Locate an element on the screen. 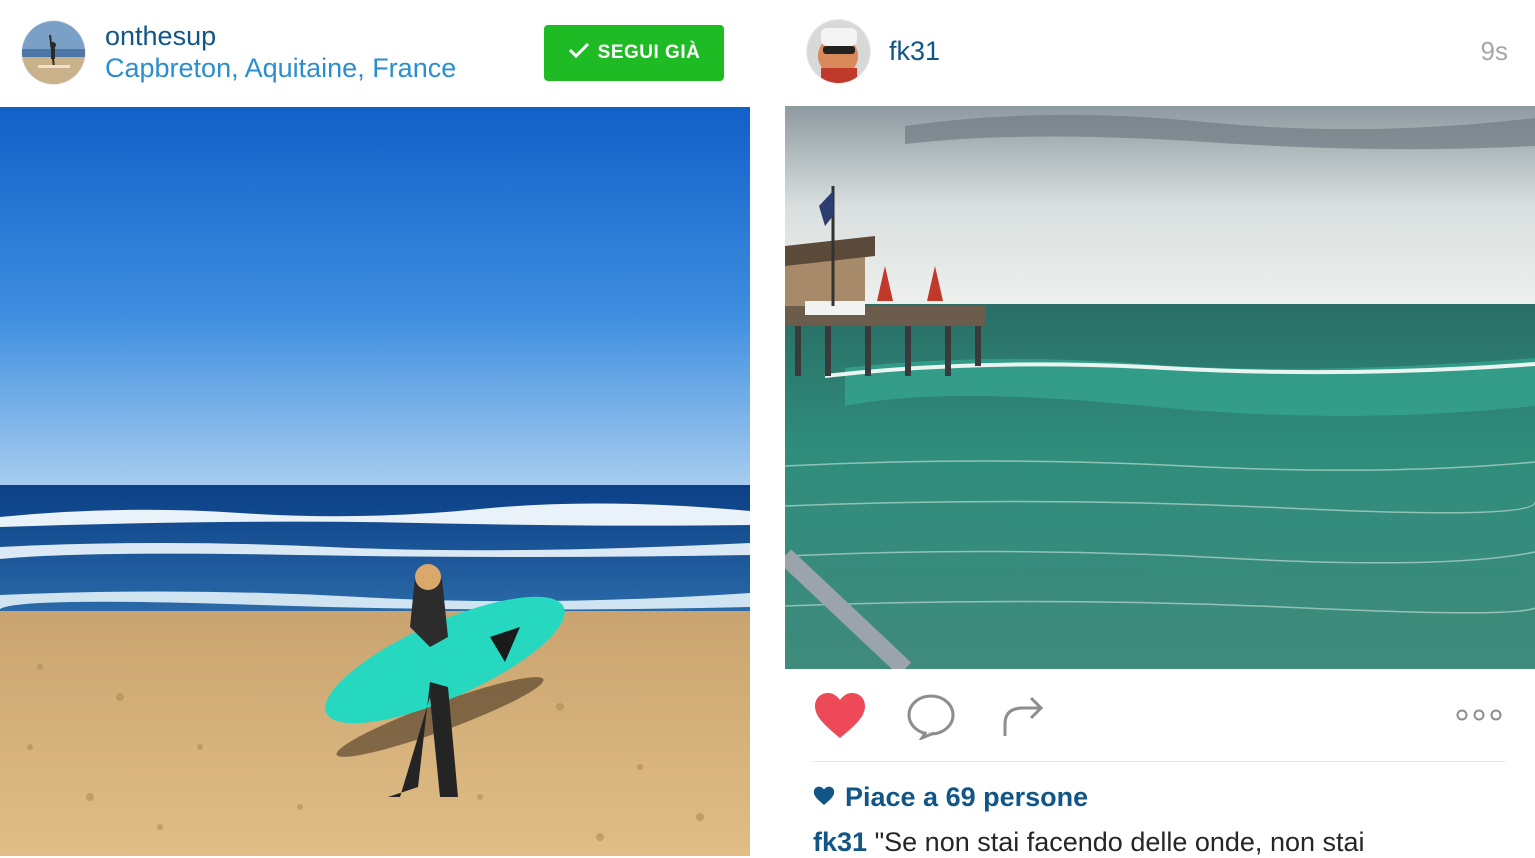  username: onthesup is located at coordinates (160, 36).